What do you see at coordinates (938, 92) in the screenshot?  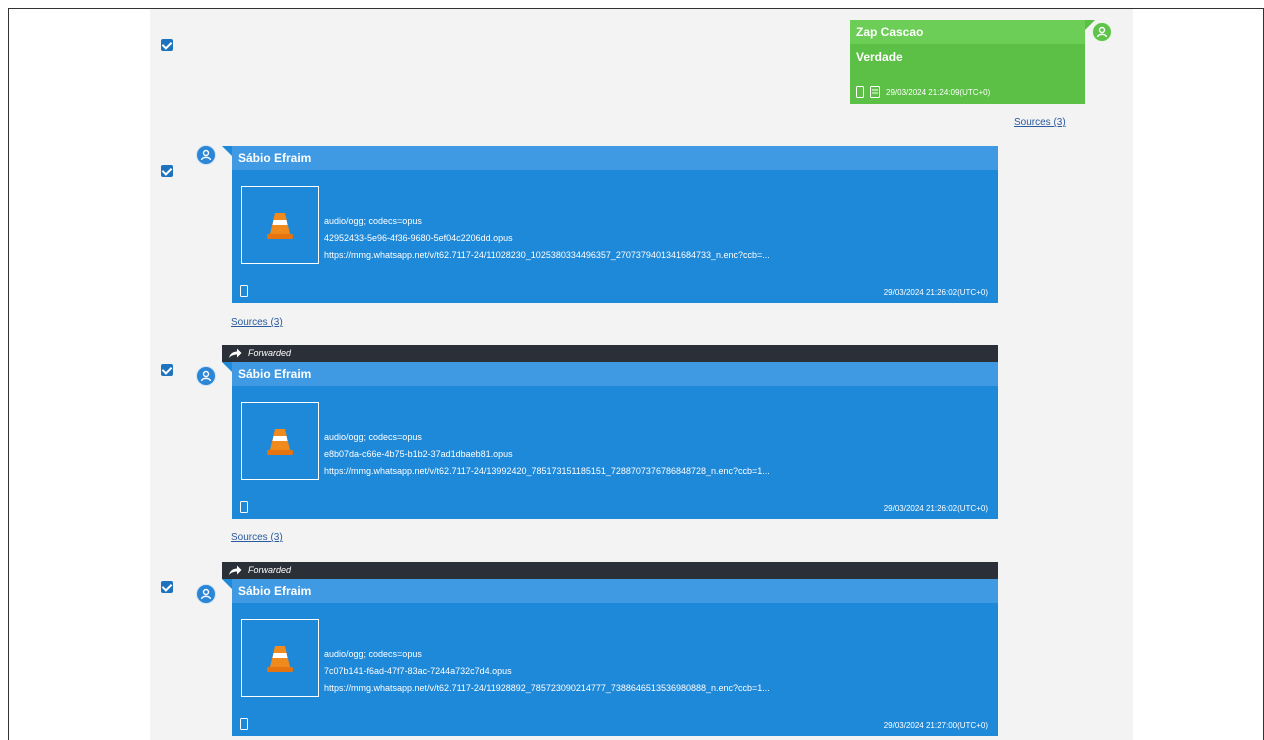 I see `message-timestamp: 29/03/2024 21:24:09(UTC+0)` at bounding box center [938, 92].